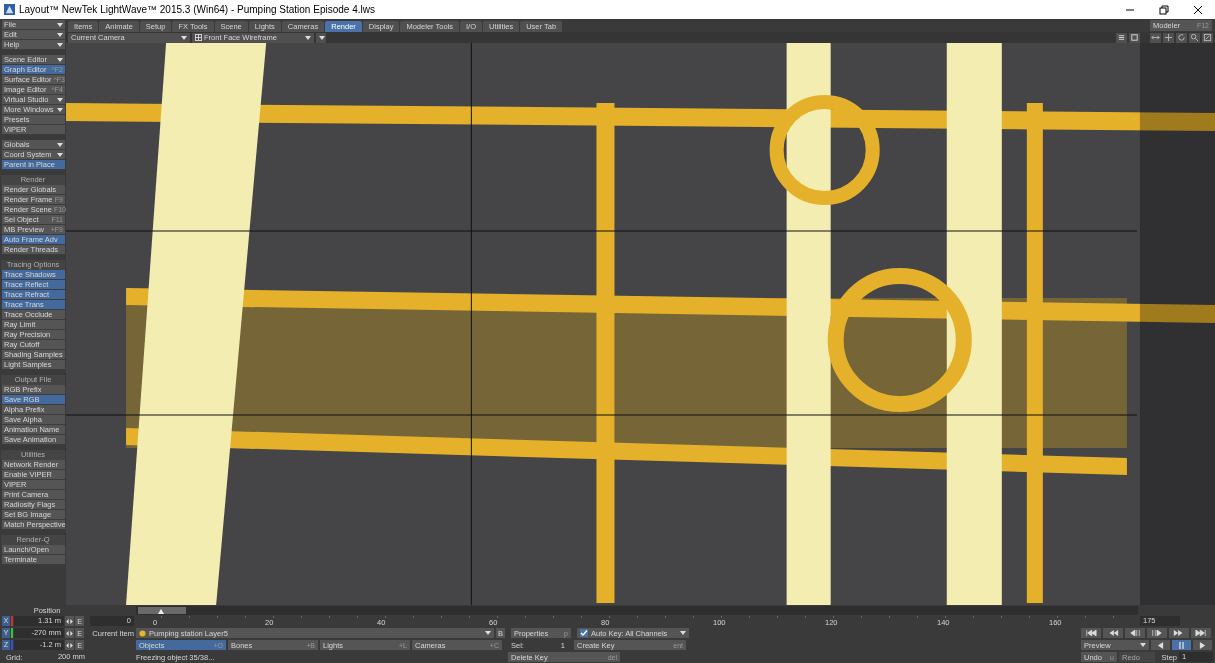 This screenshot has height=663, width=1215. I want to click on maximize-icon, so click(1207, 37).